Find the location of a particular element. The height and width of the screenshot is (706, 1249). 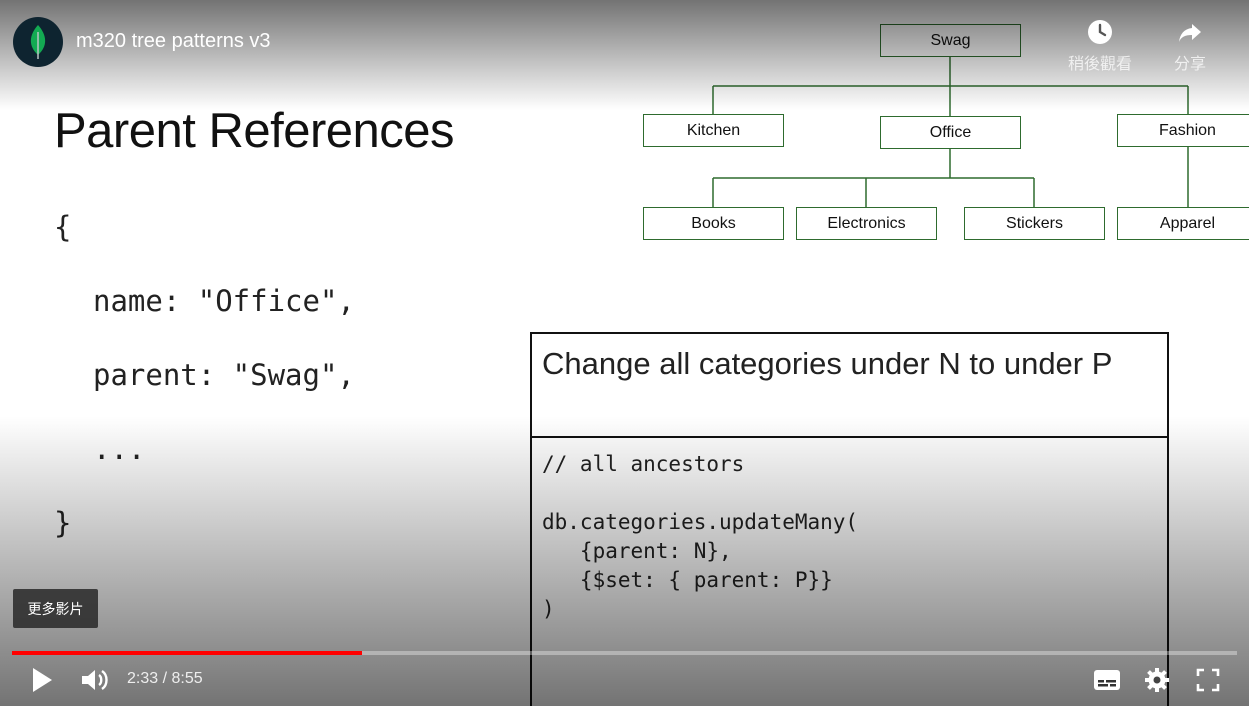

channel-avatar is located at coordinates (38, 42).